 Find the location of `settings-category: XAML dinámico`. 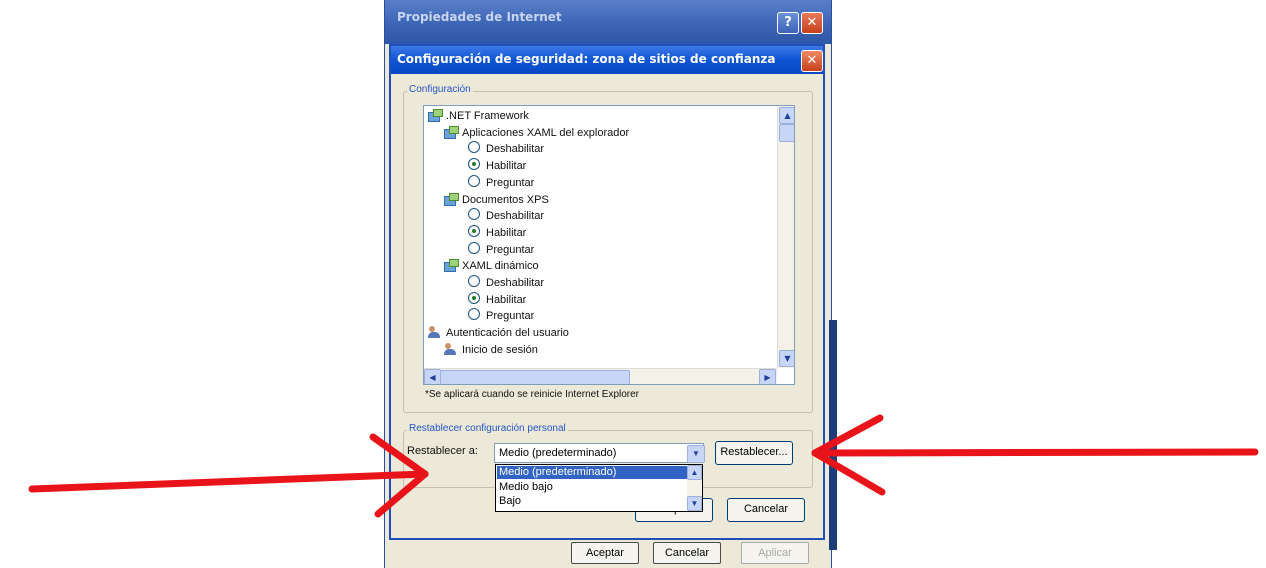

settings-category: XAML dinámico is located at coordinates (491, 266).